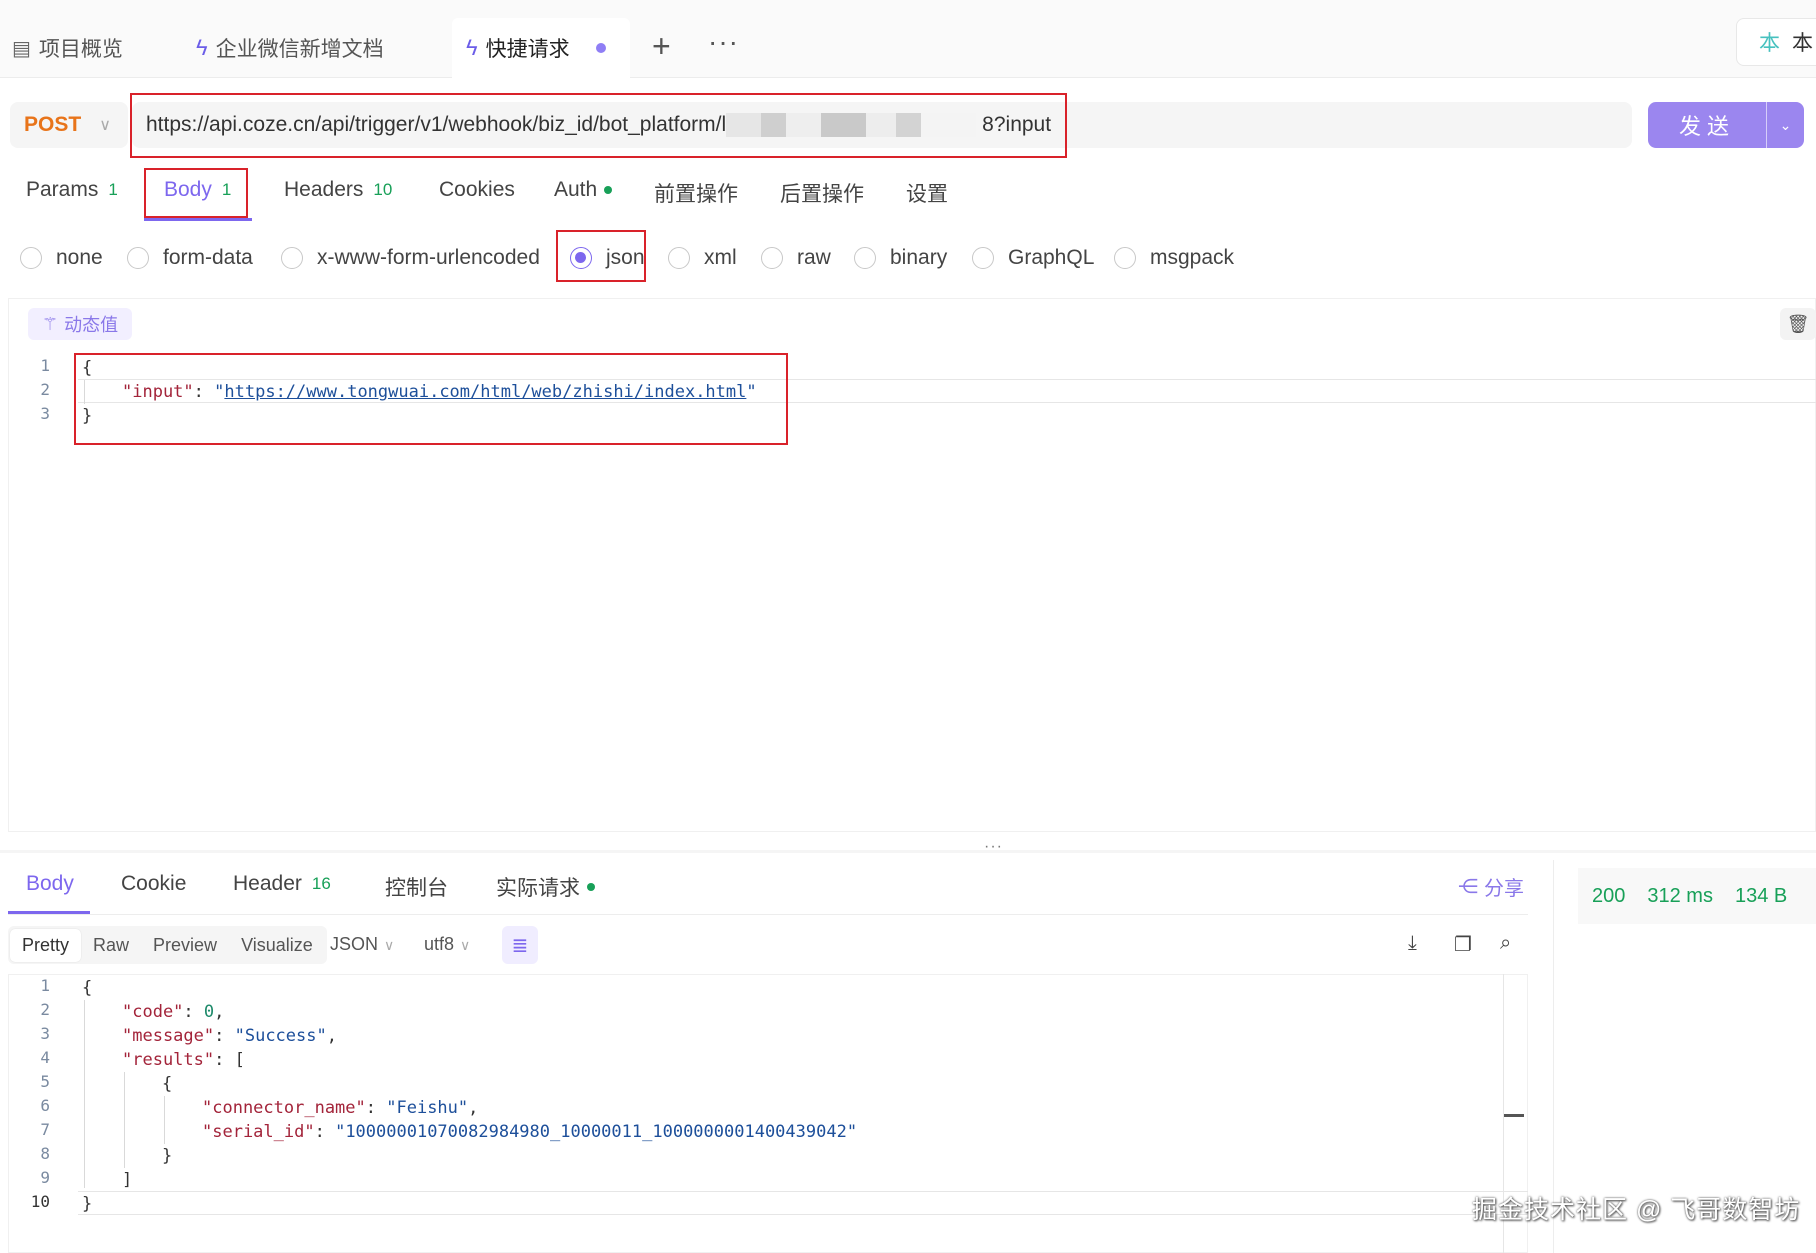 The height and width of the screenshot is (1253, 1816). Describe the element at coordinates (46, 945) in the screenshot. I see `view-mode-pretty: Pretty` at that location.